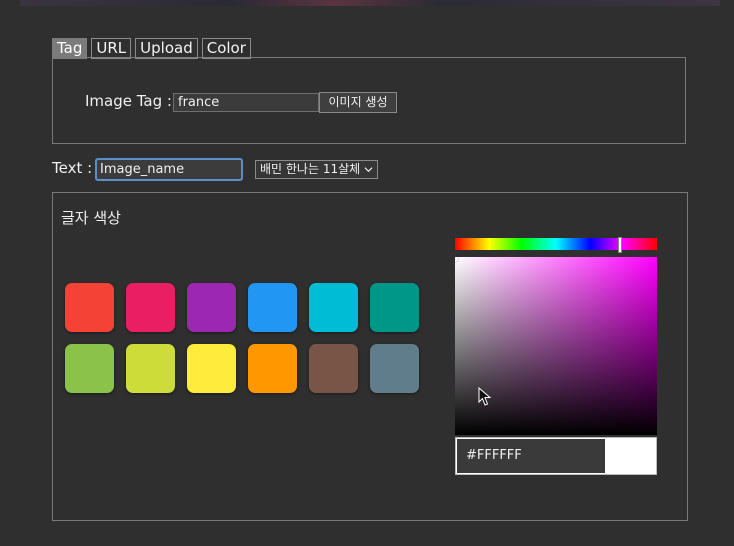 This screenshot has height=546, width=734. I want to click on header-image-strip, so click(370, 3).